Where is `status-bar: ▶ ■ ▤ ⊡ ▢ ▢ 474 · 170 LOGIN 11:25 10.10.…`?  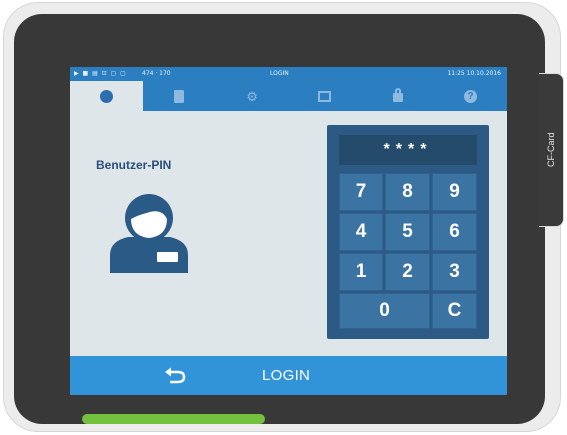 status-bar: ▶ ■ ▤ ⊡ ▢ ▢ 474 · 170 LOGIN 11:25 10.10.… is located at coordinates (288, 74).